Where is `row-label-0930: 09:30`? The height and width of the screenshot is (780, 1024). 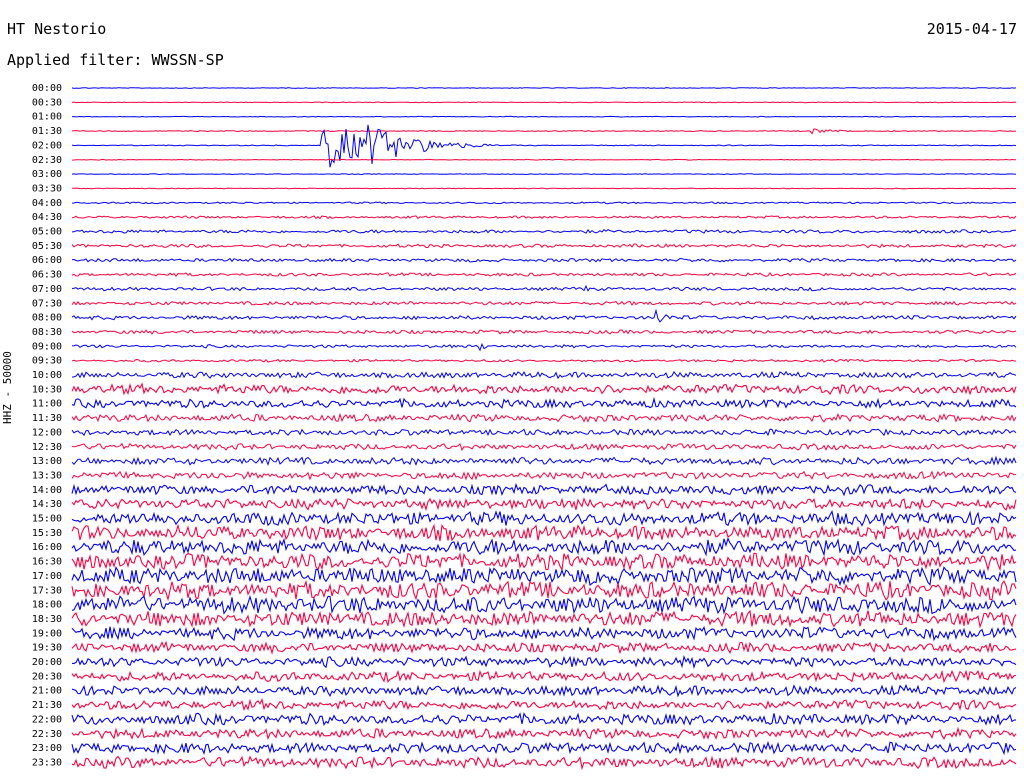 row-label-0930: 09:30 is located at coordinates (47, 361).